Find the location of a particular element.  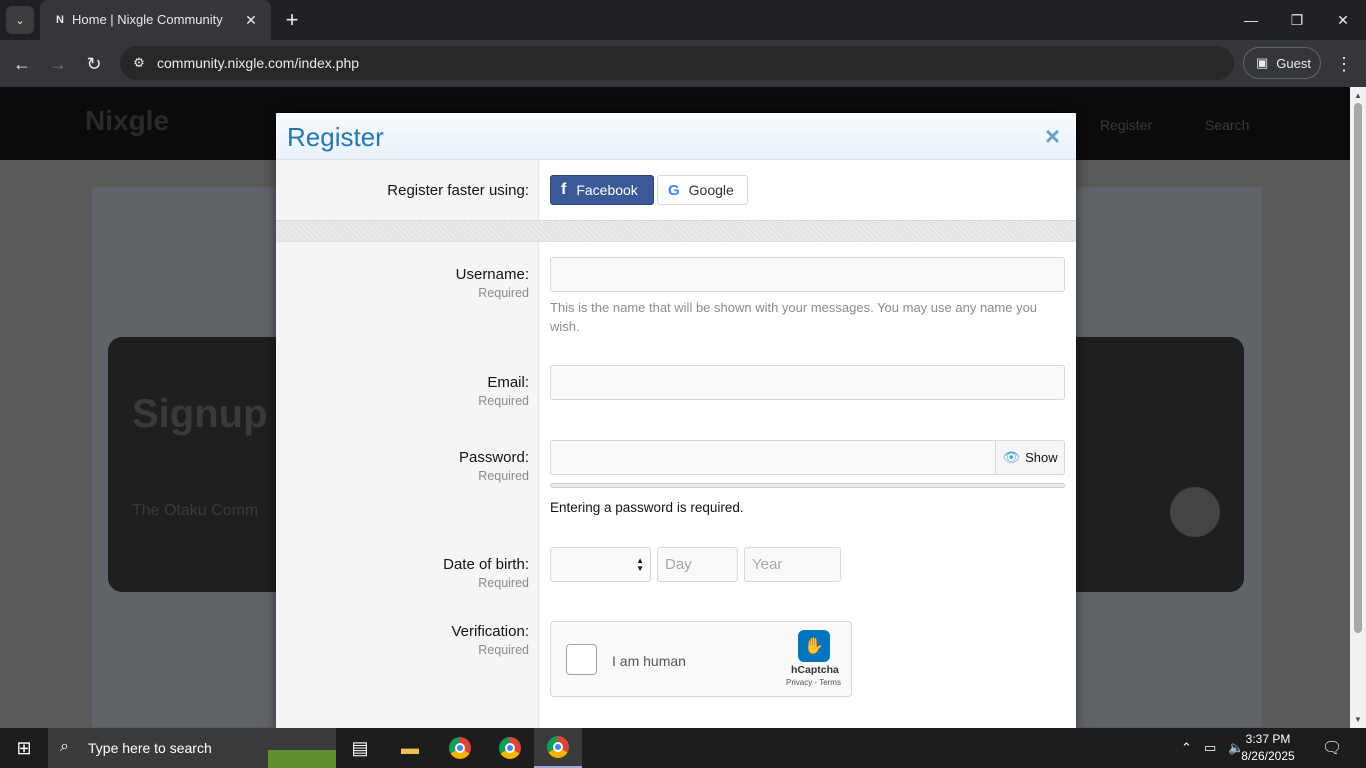

tab-title: Home | Nixgle Community is located at coordinates (147, 19).